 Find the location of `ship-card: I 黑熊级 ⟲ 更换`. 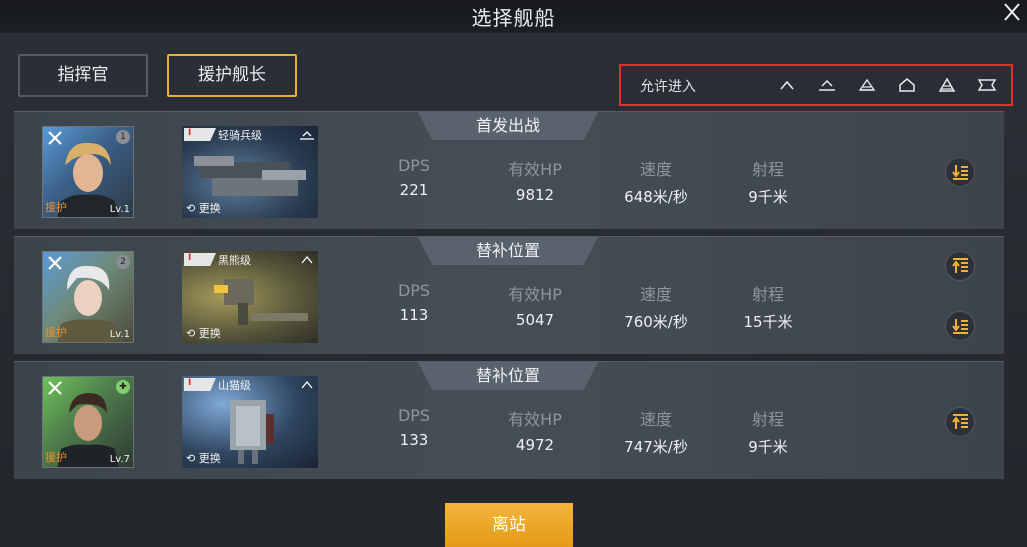

ship-card: I 黑熊级 ⟲ 更换 is located at coordinates (250, 297).